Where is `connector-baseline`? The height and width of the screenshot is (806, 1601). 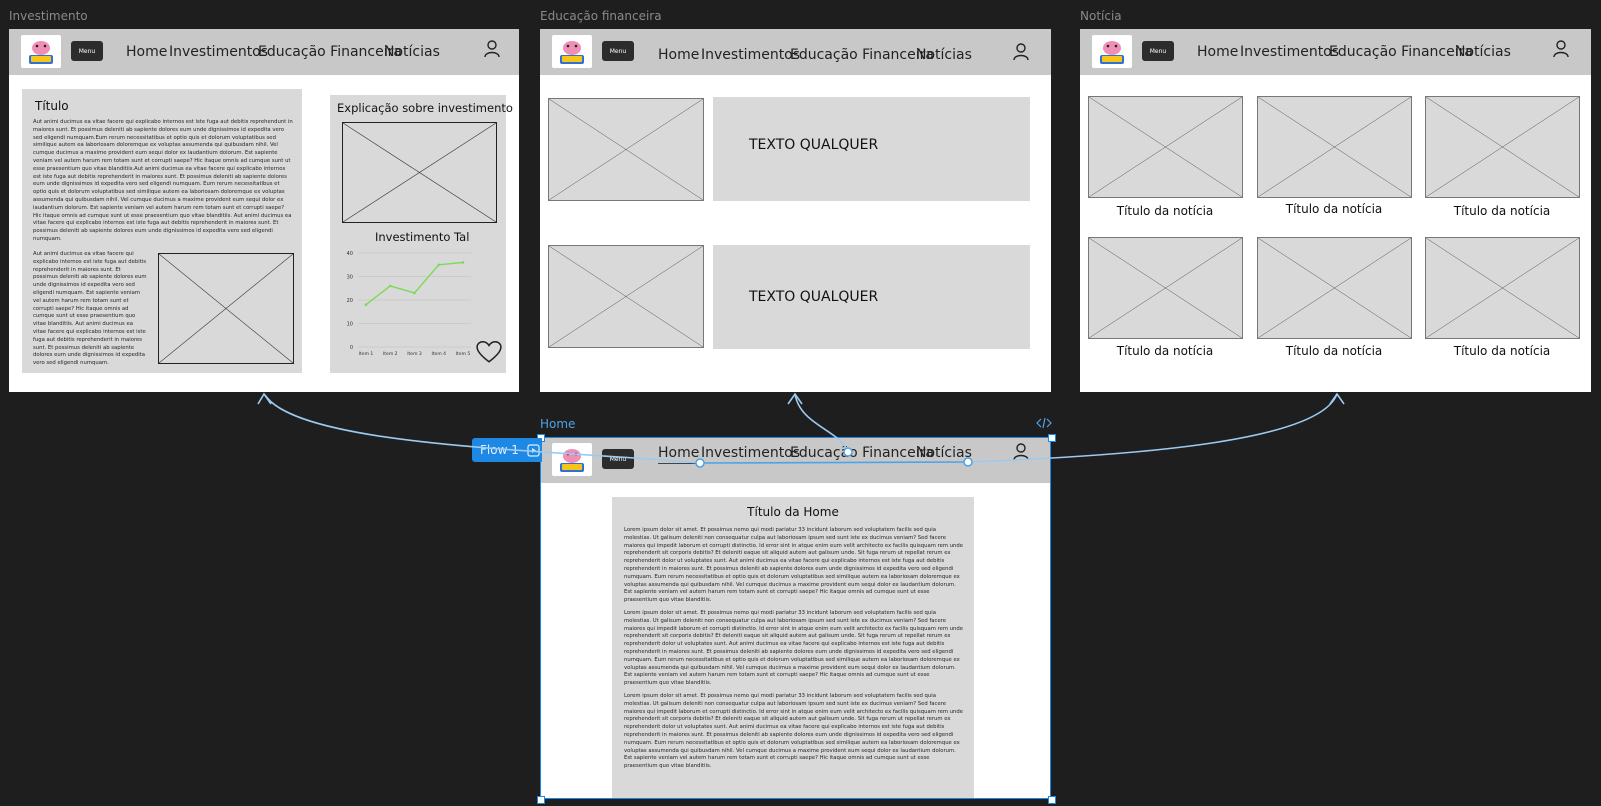 connector-baseline is located at coordinates (834, 462).